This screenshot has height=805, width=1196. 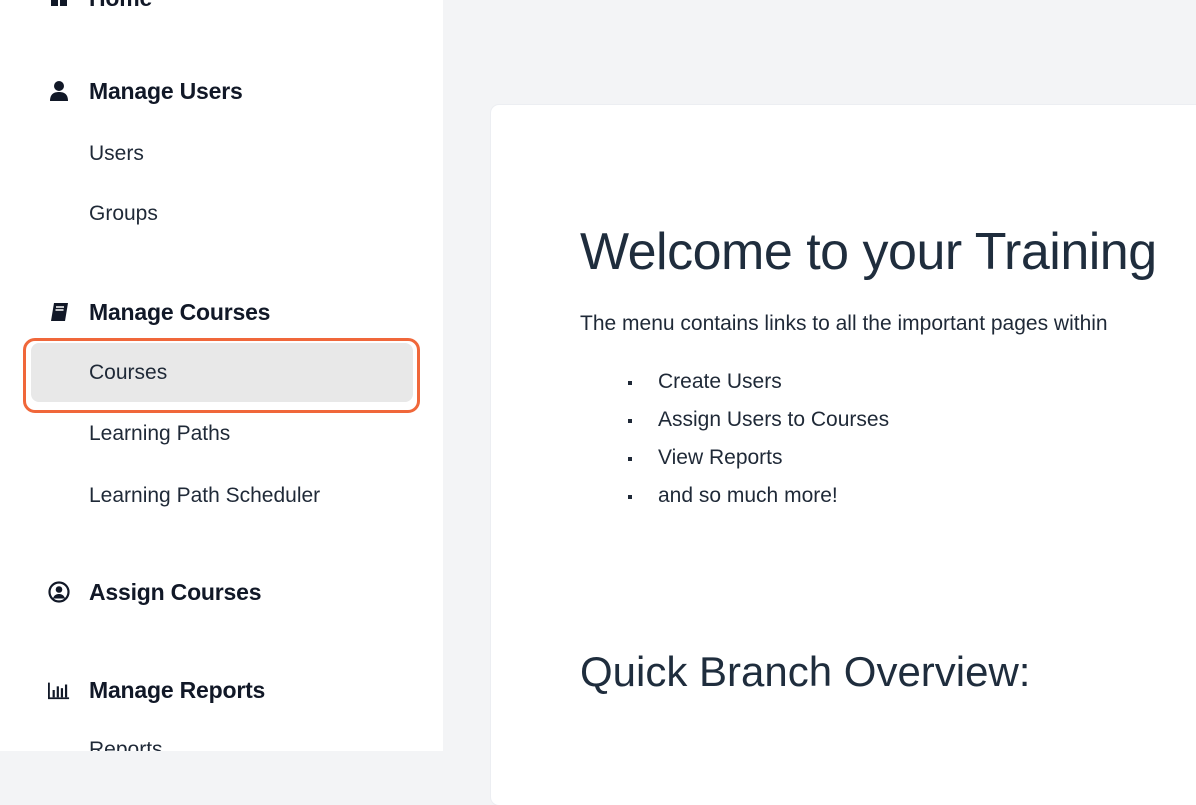 I want to click on sidebar-section-manage-users: Manage Users, so click(x=145, y=91).